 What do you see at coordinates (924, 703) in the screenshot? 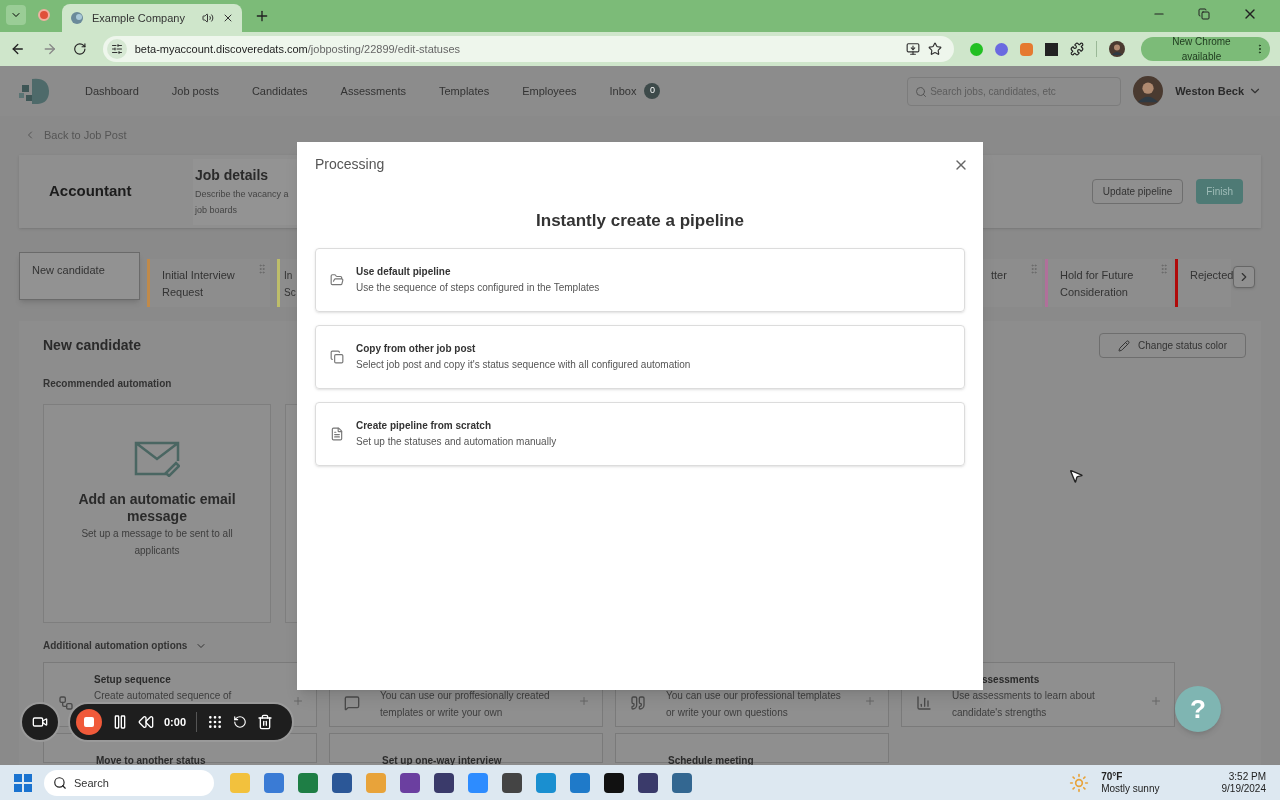
I see `chart-icon` at bounding box center [924, 703].